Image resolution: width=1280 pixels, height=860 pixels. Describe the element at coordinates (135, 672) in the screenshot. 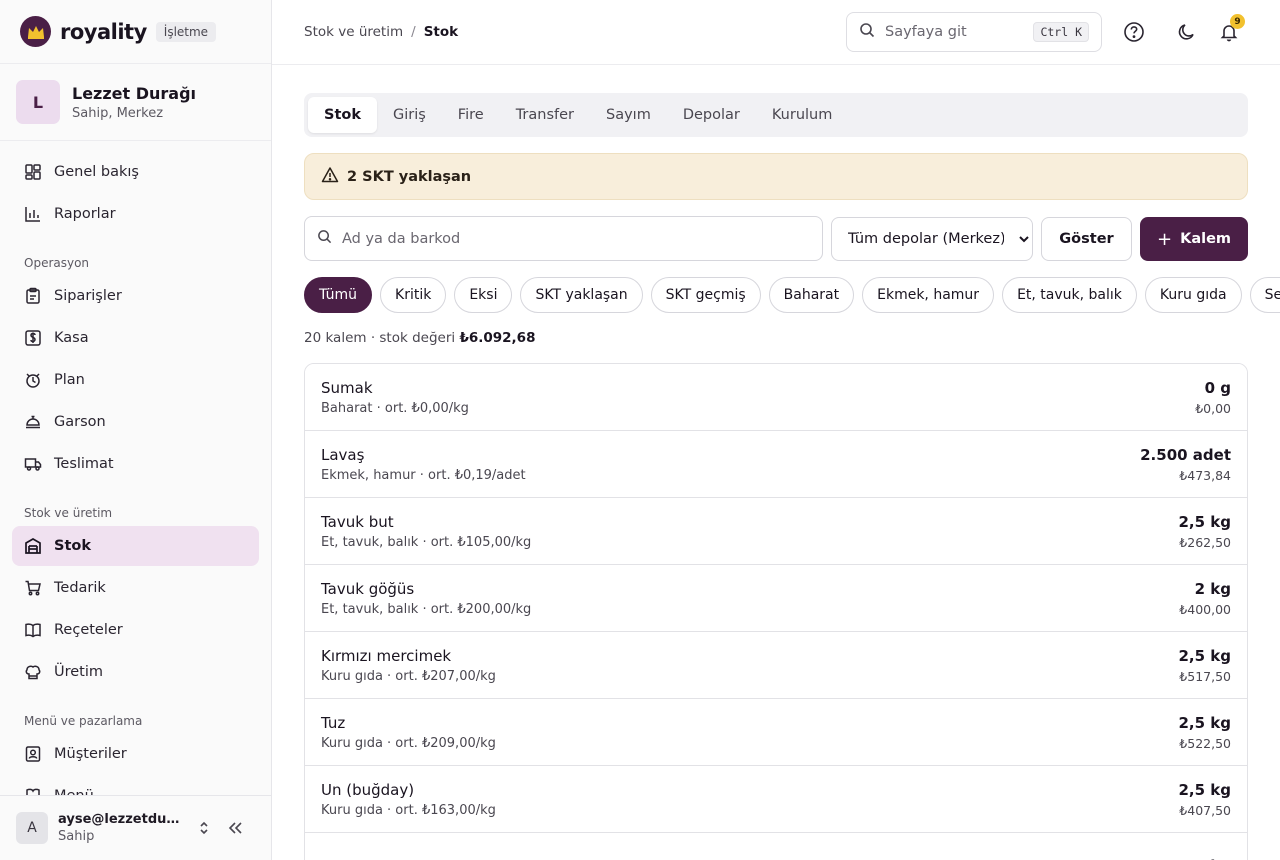

I see `sidebar-item-üretim: Üretim` at that location.